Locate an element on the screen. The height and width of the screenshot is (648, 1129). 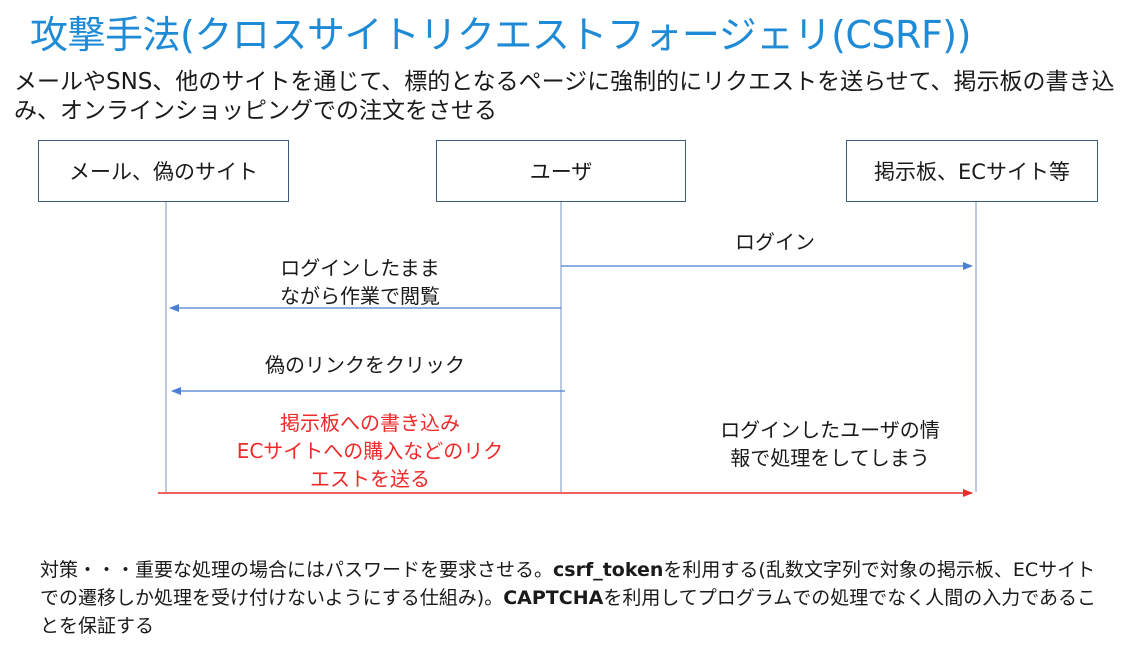
msg-forced-line1: 掲示板への書き込み is located at coordinates (370, 423).